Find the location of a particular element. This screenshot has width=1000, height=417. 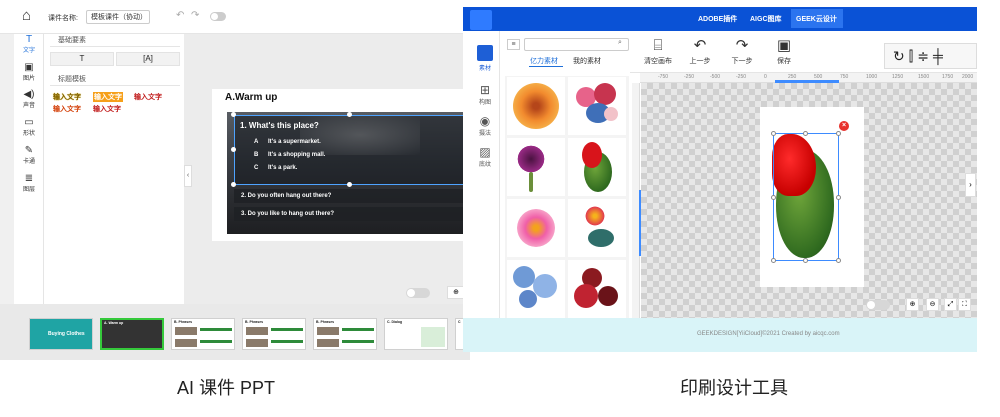

tab-geek-cloud-design: GEEK云设计 is located at coordinates (816, 19).